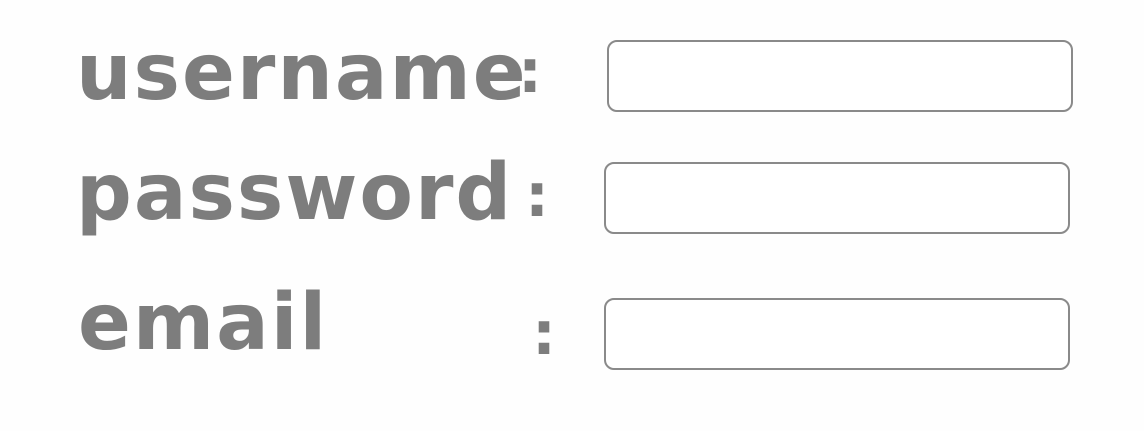 This screenshot has height=431, width=1144. I want to click on username-input, so click(840, 76).